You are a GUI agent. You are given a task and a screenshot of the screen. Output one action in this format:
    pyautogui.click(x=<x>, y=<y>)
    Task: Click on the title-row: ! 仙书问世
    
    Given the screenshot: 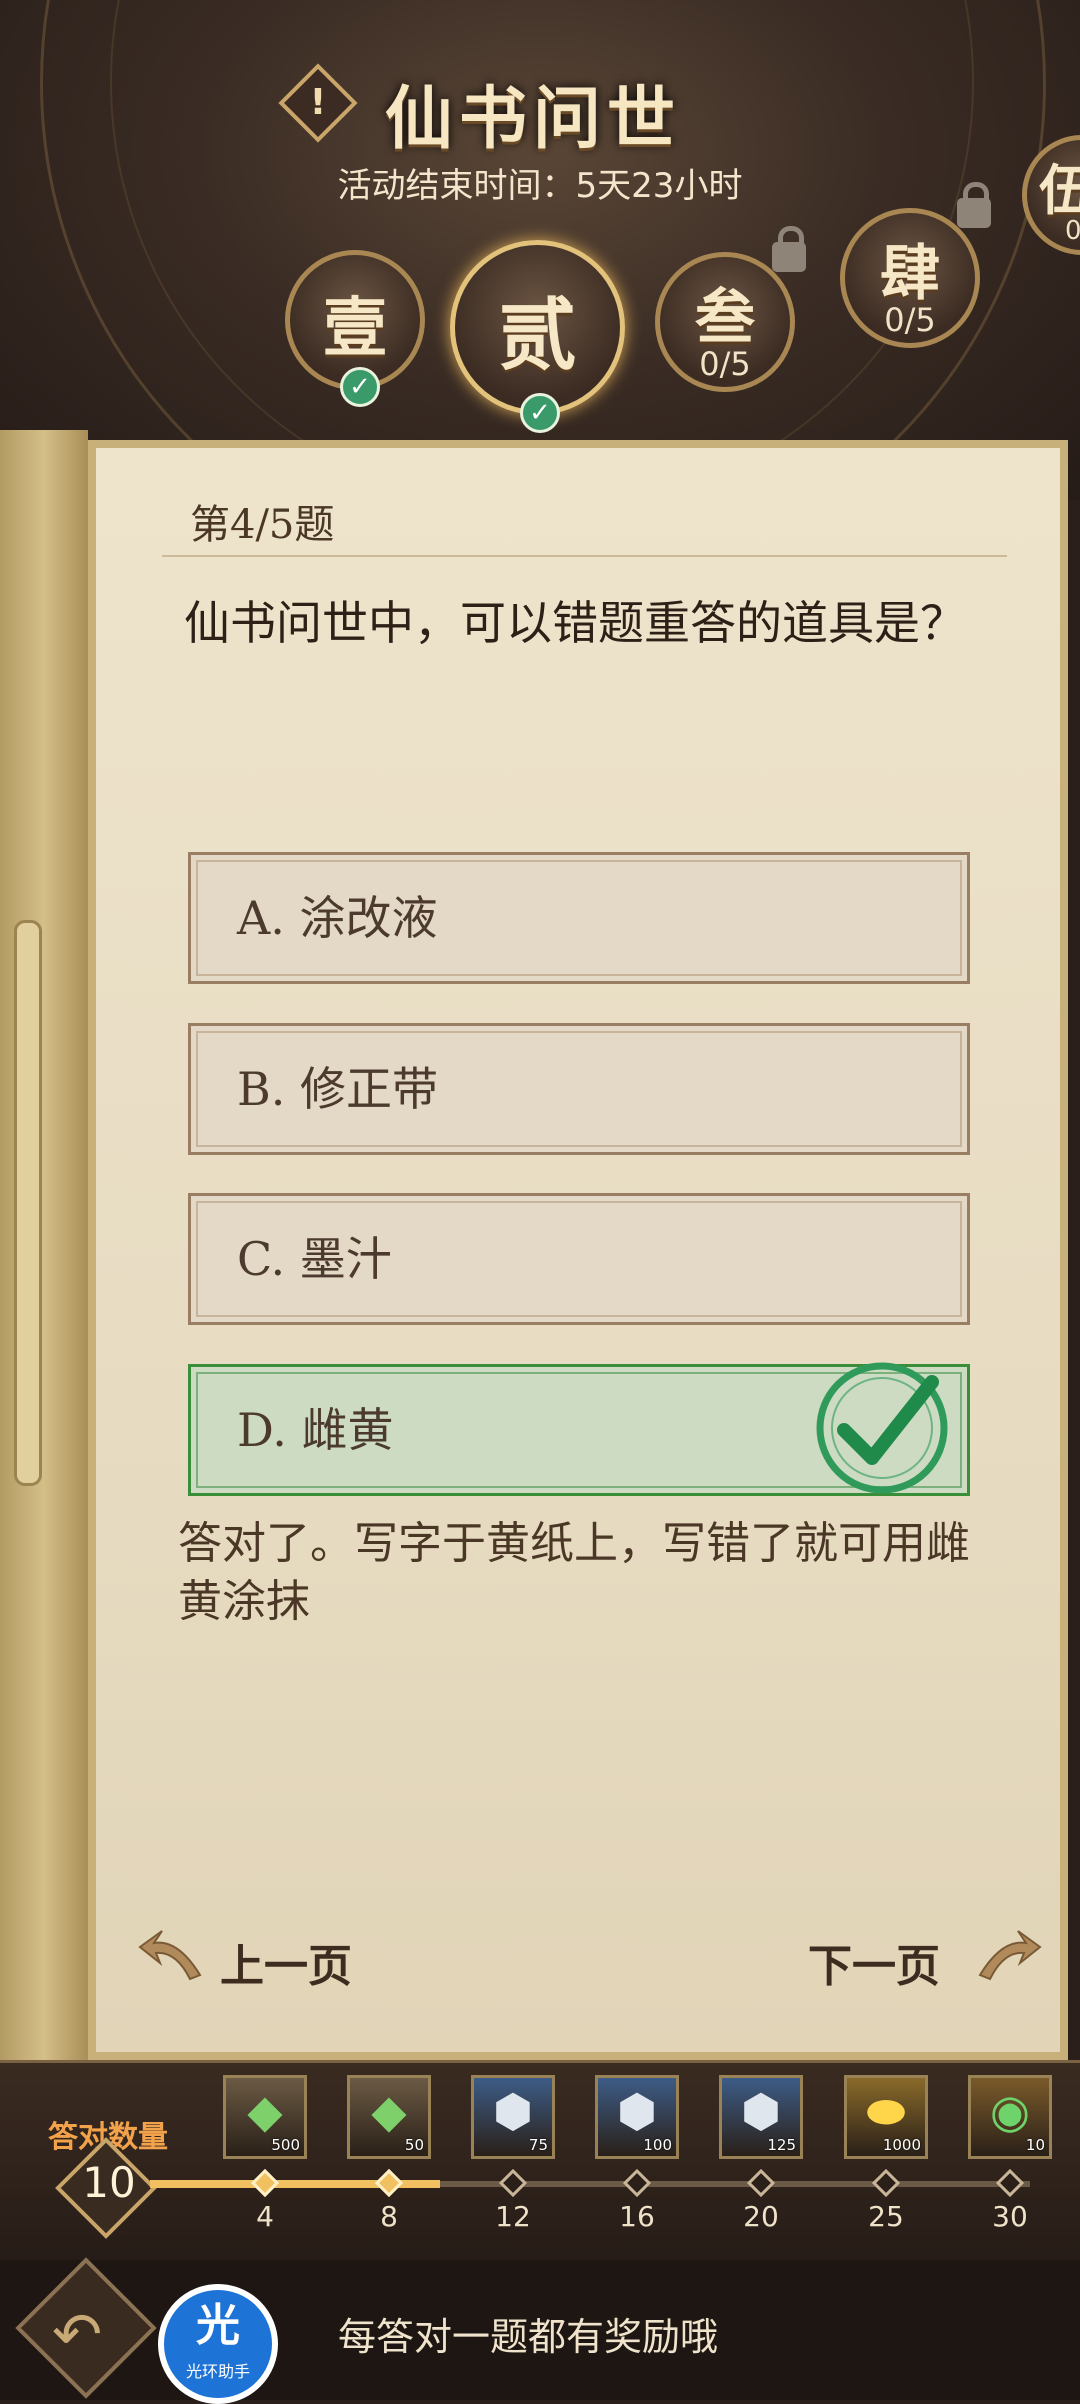 What is the action you would take?
    pyautogui.click(x=540, y=107)
    